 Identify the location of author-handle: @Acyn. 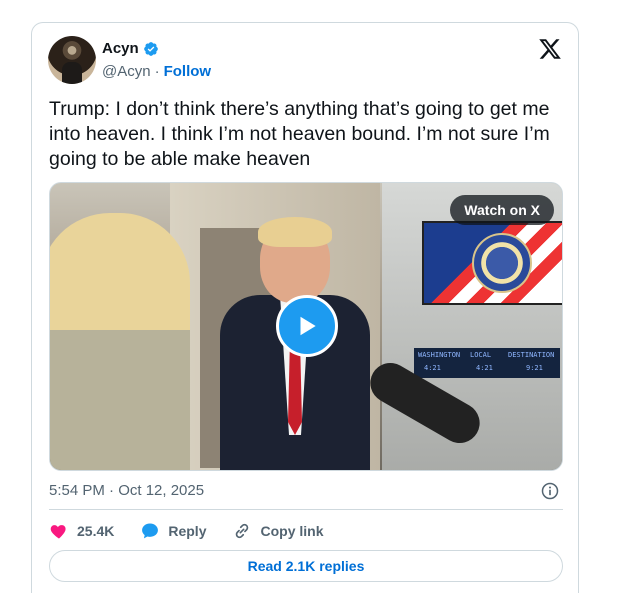
(126, 71).